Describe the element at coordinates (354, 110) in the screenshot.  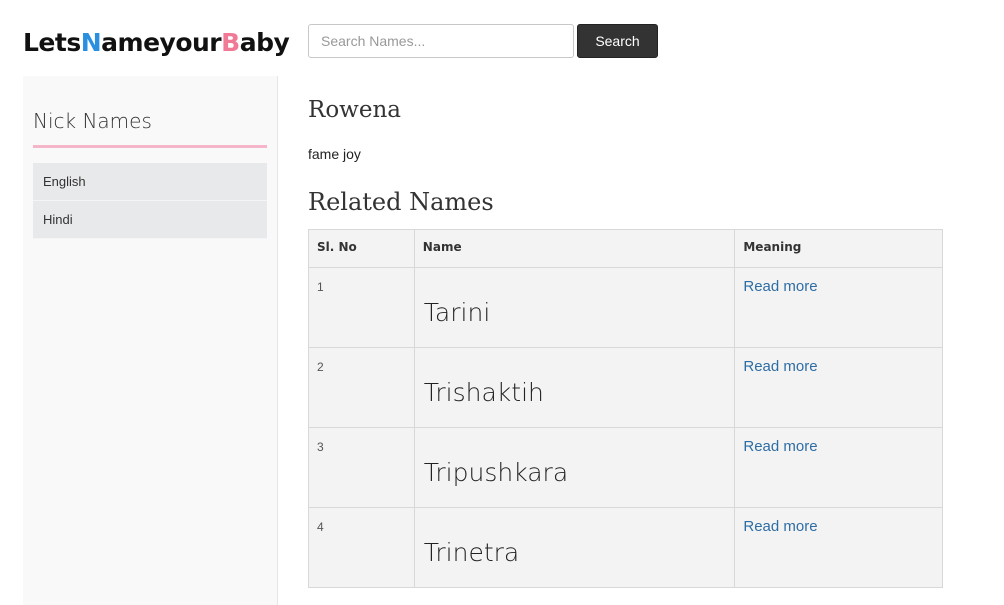
I see `name-title: Rowena` at that location.